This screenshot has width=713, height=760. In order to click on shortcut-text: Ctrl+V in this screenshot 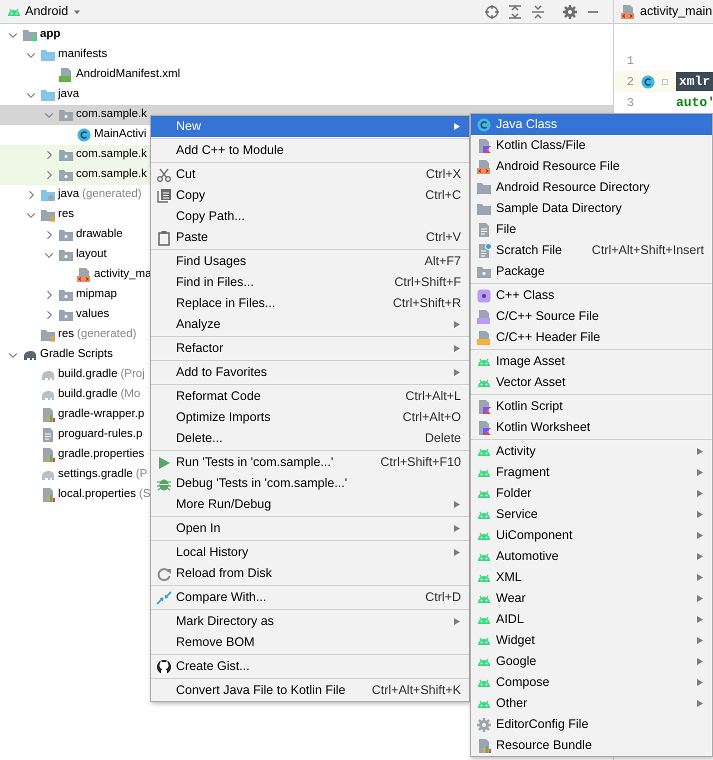, I will do `click(443, 237)`.